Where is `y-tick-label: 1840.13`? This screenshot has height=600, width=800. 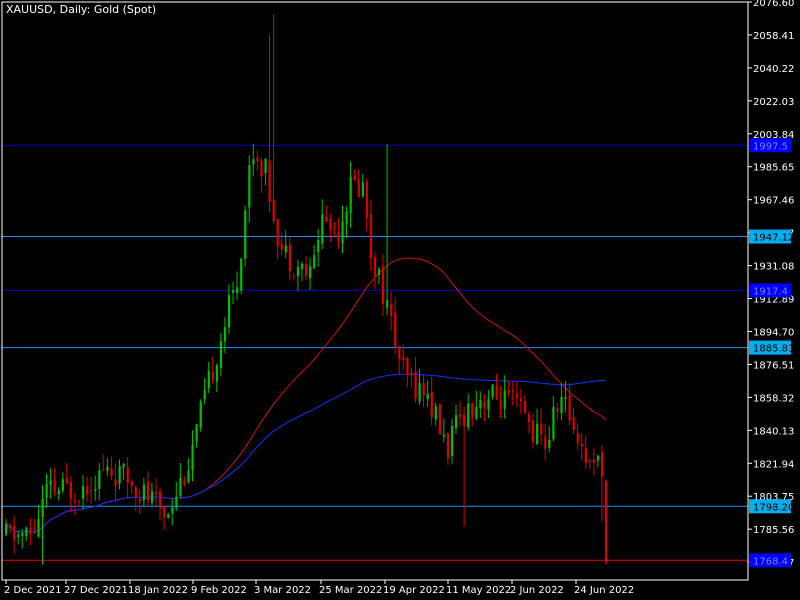 y-tick-label: 1840.13 is located at coordinates (773, 431).